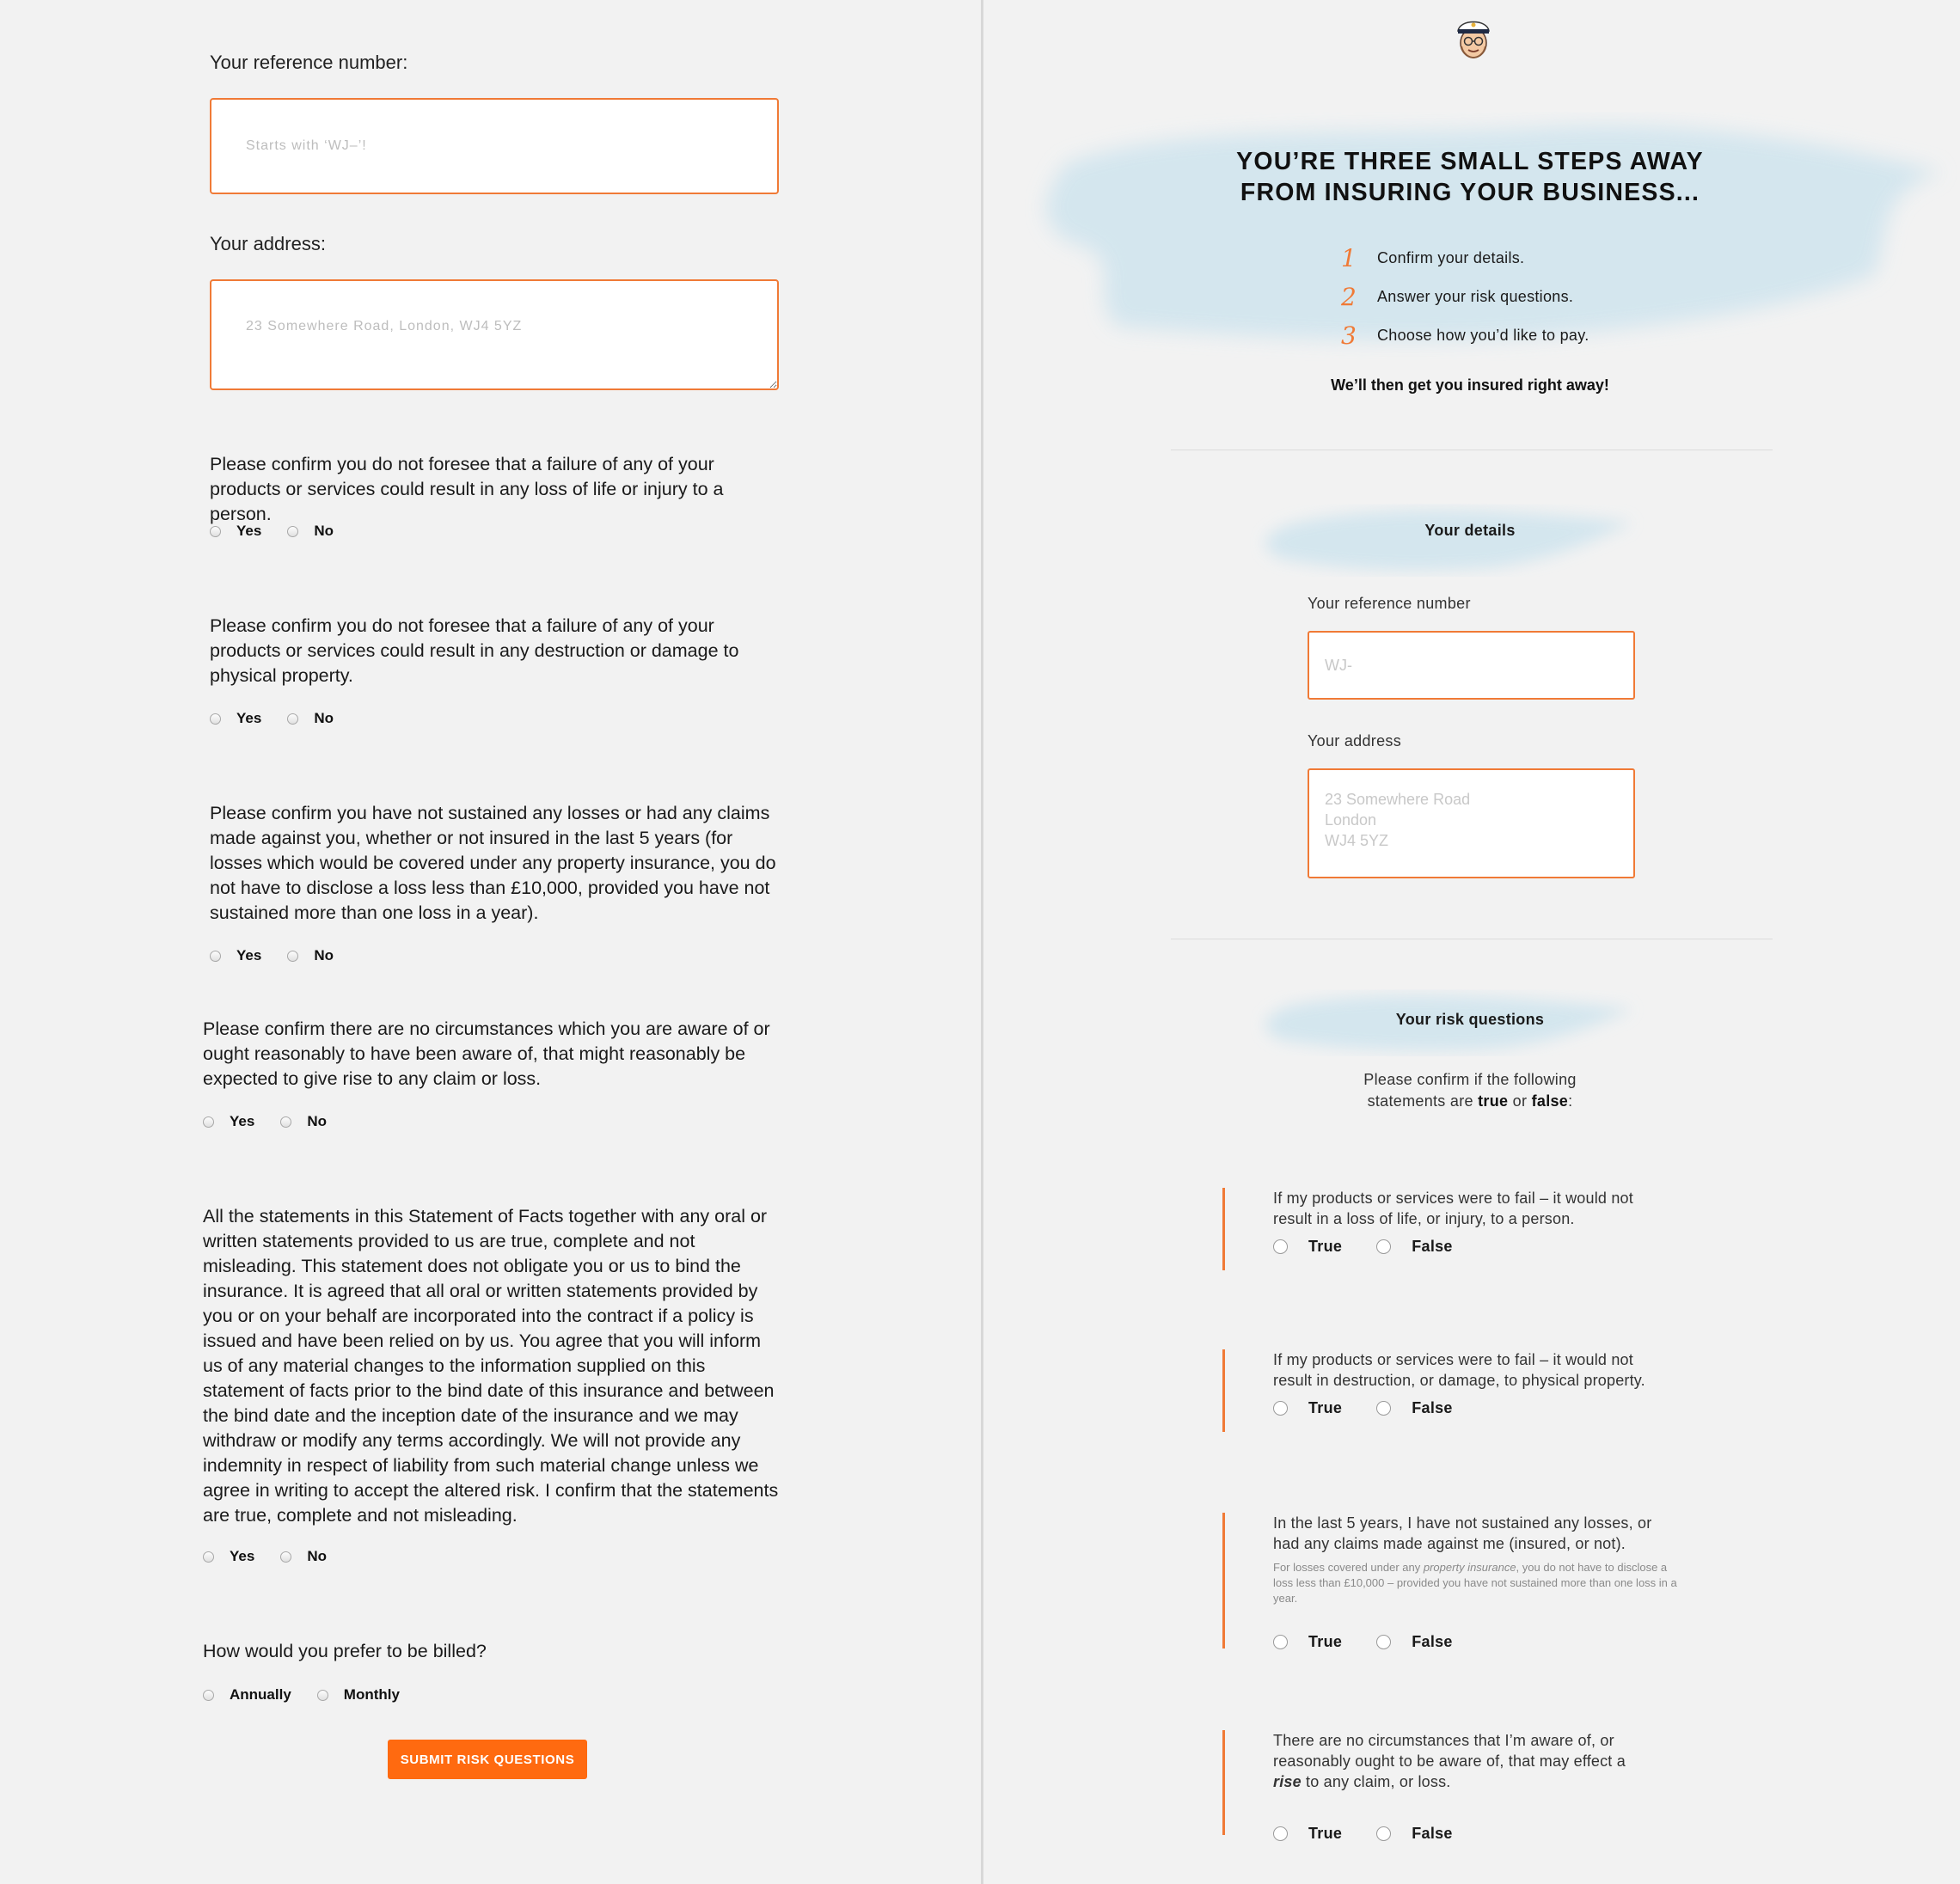 Image resolution: width=1960 pixels, height=1884 pixels. What do you see at coordinates (1325, 1833) in the screenshot?
I see `true-label: True` at bounding box center [1325, 1833].